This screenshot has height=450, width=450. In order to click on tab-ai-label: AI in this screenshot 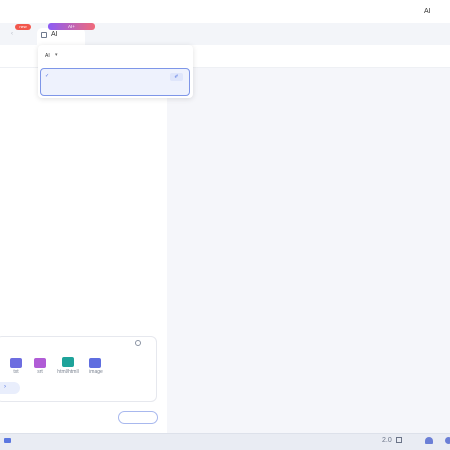, I will do `click(54, 34)`.